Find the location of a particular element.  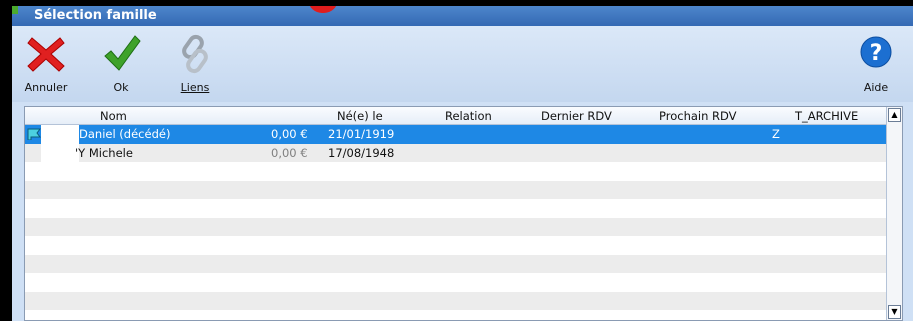

links-label: Liens is located at coordinates (195, 87).